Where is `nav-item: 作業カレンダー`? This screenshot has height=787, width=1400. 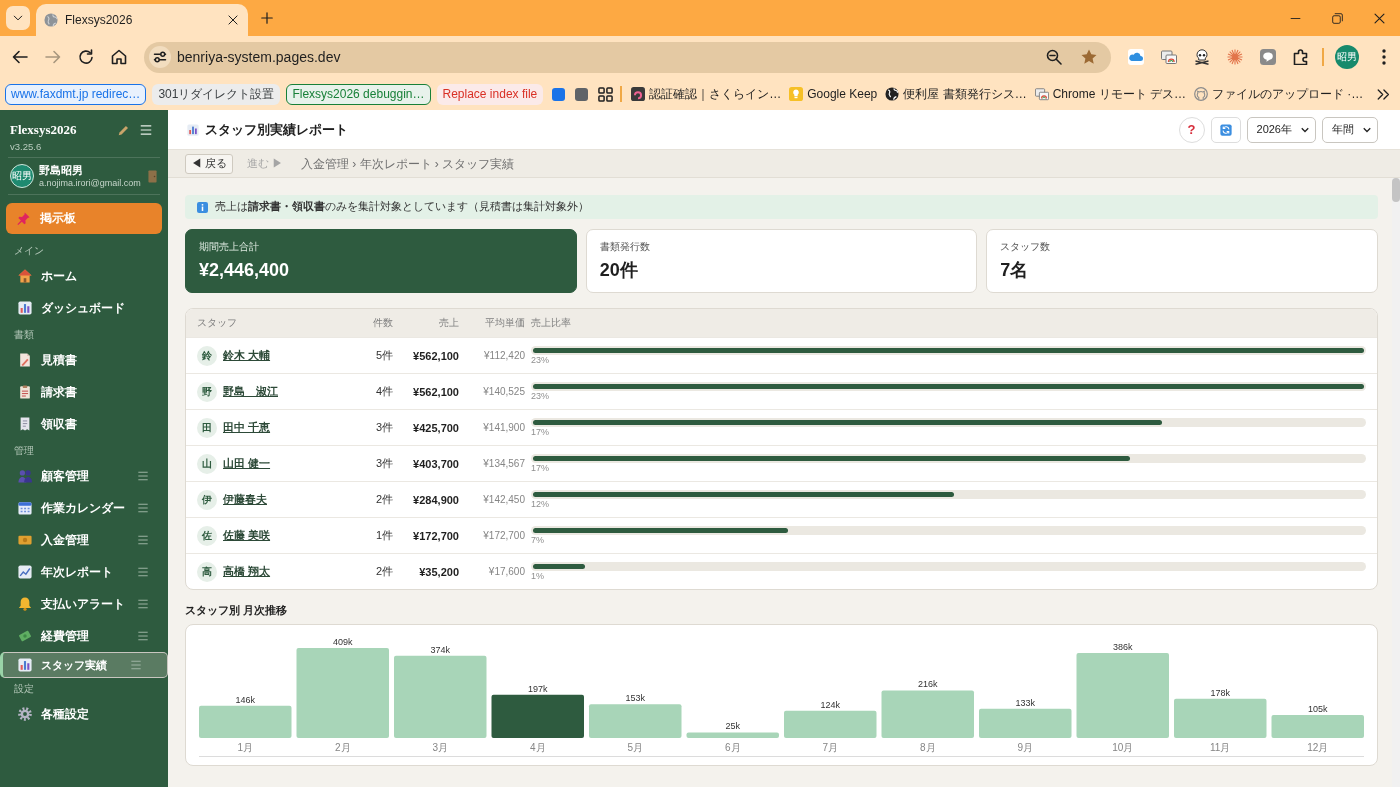 nav-item: 作業カレンダー is located at coordinates (84, 508).